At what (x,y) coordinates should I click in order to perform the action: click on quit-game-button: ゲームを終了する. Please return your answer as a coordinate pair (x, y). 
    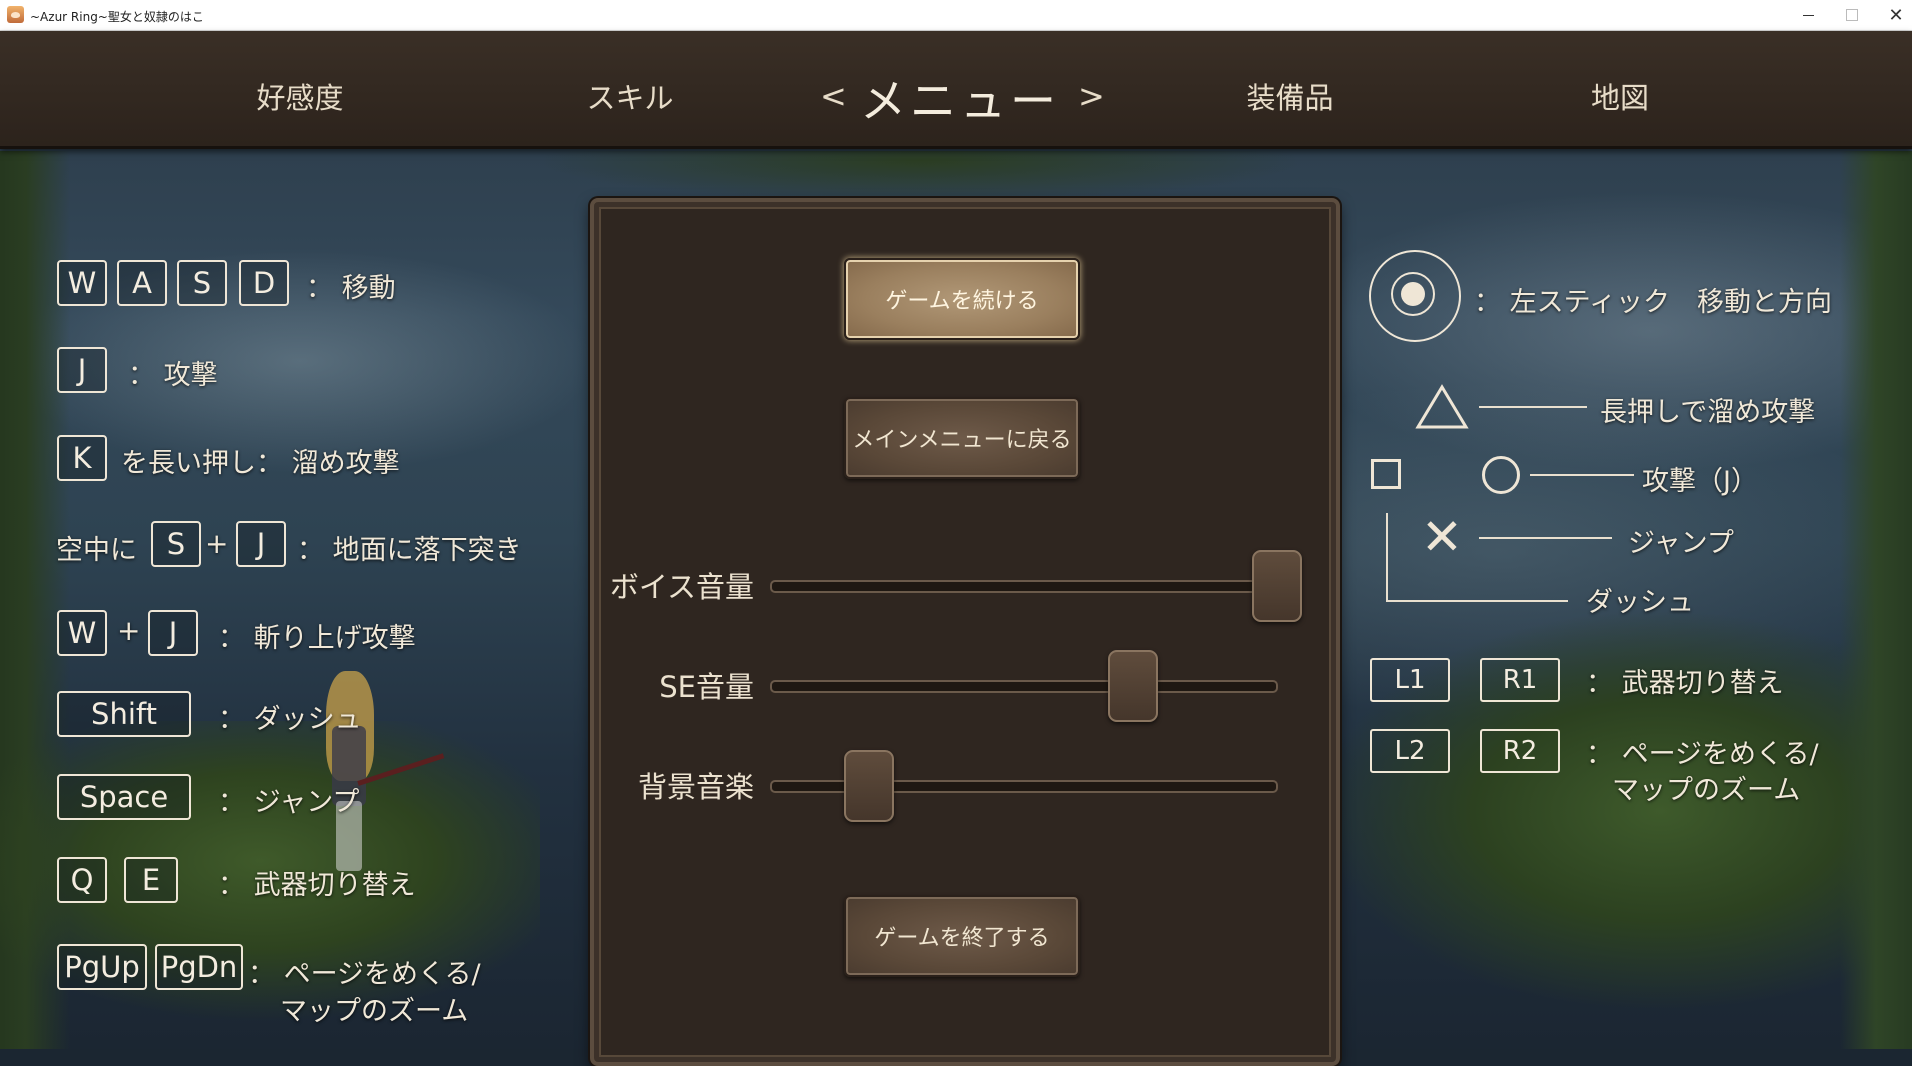
    Looking at the image, I should click on (962, 936).